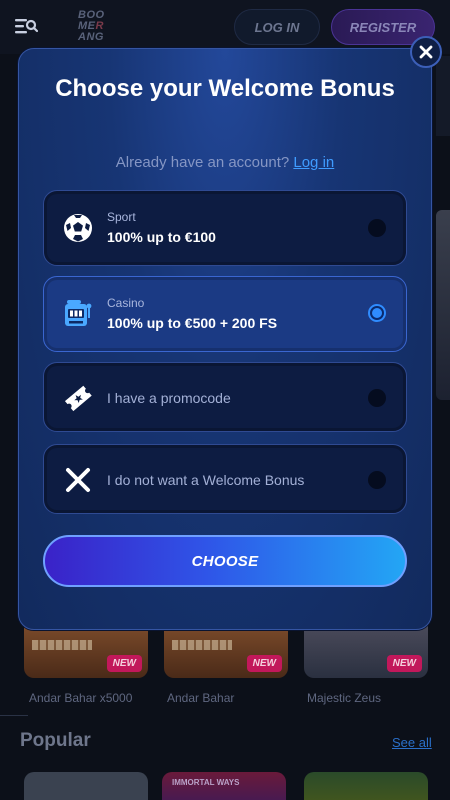 This screenshot has width=450, height=800. Describe the element at coordinates (126, 303) in the screenshot. I see `option-category: Casino` at that location.